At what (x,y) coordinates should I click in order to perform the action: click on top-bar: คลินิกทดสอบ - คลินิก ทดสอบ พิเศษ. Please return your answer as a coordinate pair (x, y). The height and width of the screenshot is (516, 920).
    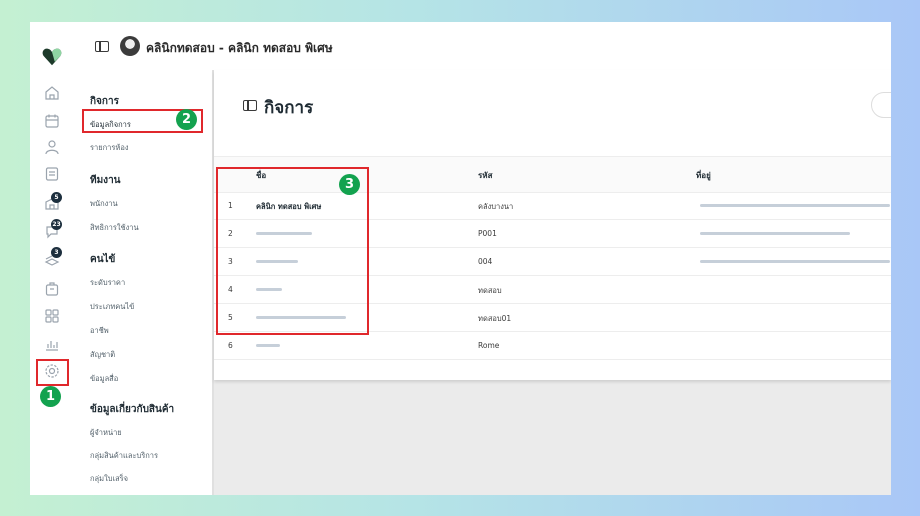
    Looking at the image, I should click on (483, 46).